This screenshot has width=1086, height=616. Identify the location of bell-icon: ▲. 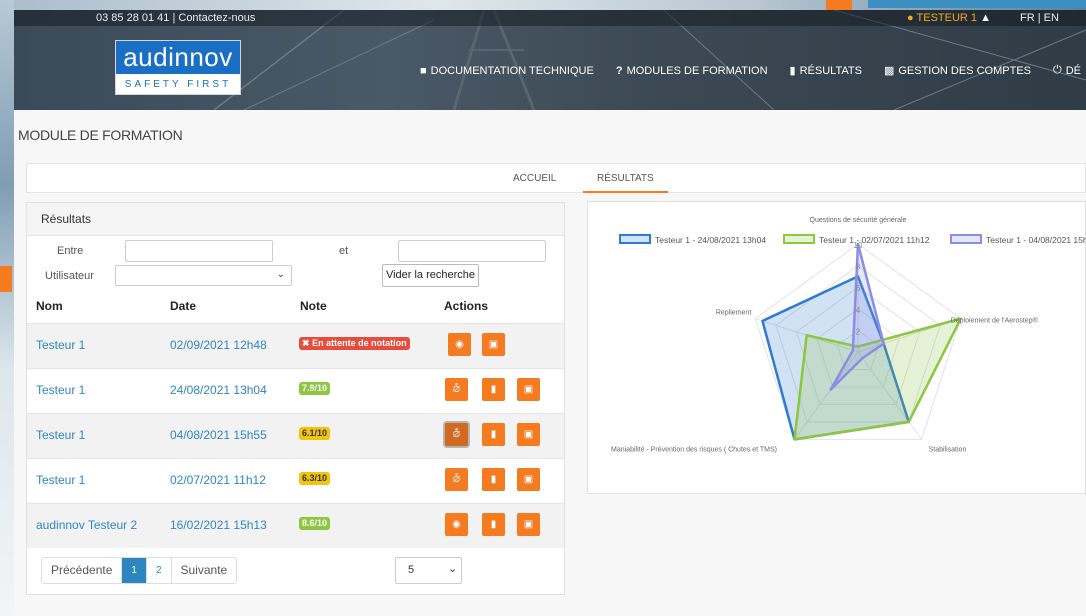
(985, 18).